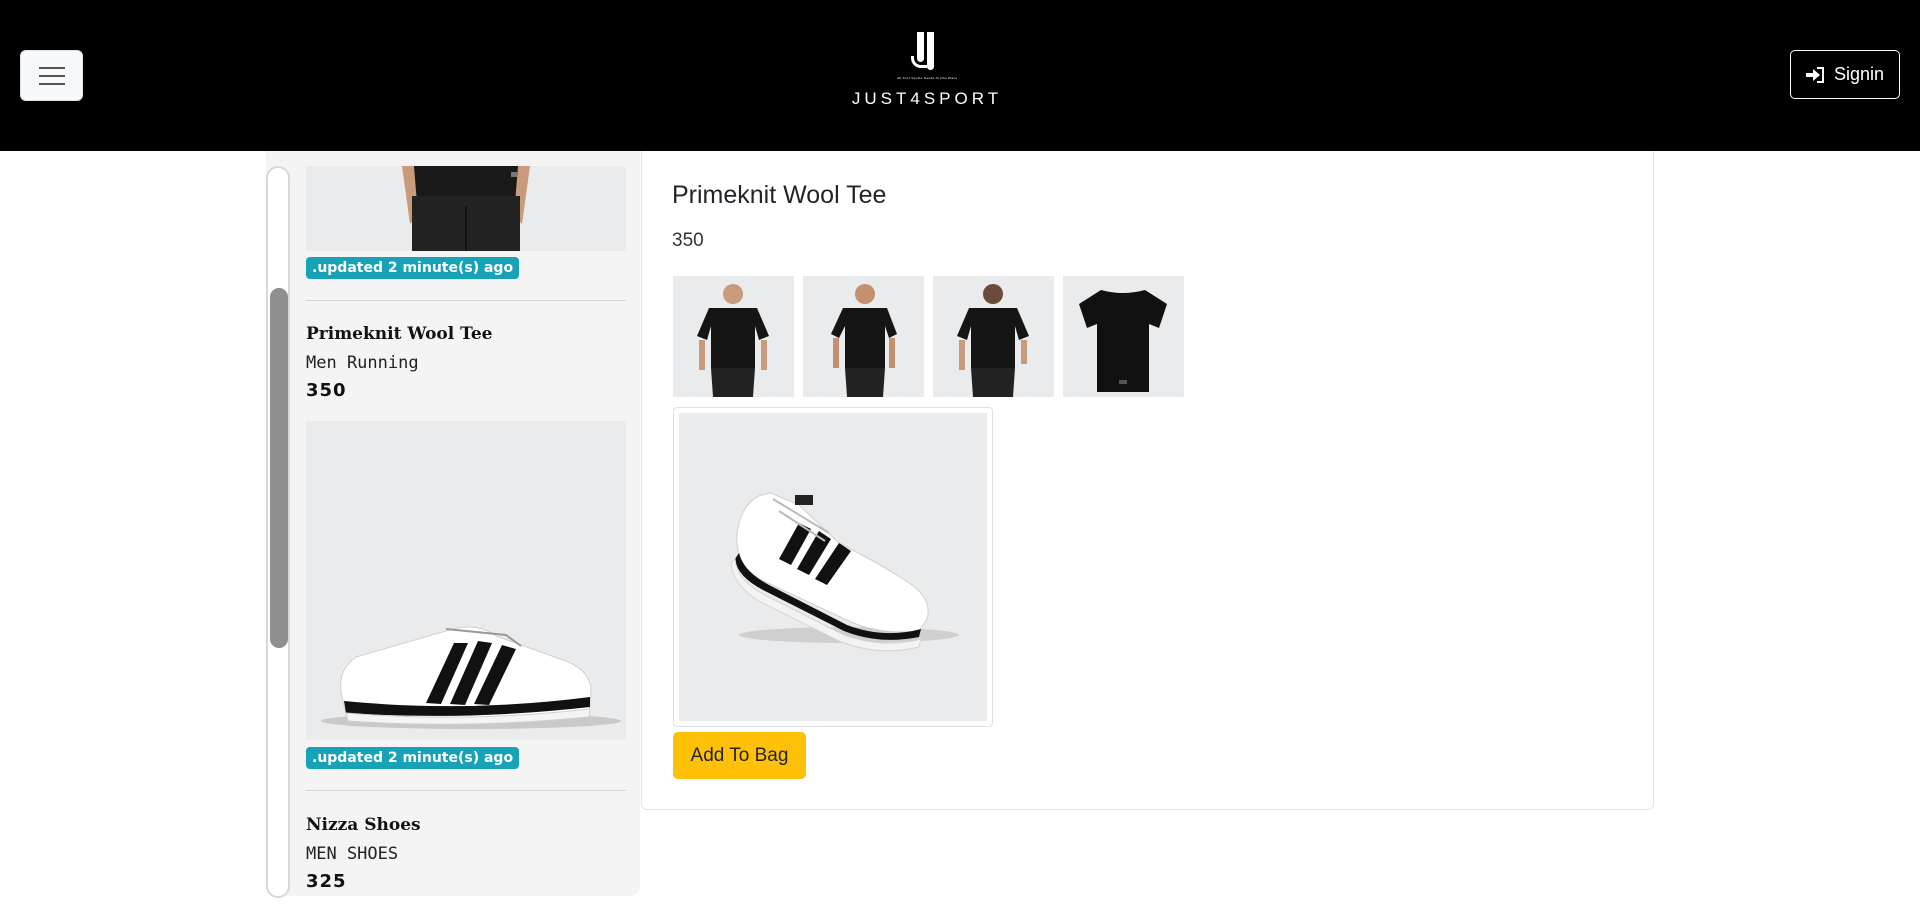 This screenshot has width=1920, height=914. What do you see at coordinates (1814, 74) in the screenshot?
I see `signin-icon` at bounding box center [1814, 74].